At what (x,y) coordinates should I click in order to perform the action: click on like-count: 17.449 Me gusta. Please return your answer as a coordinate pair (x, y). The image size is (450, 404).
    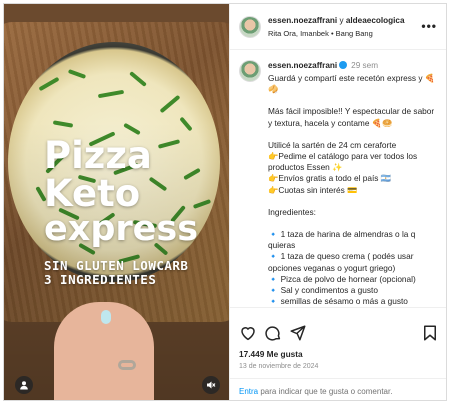
    Looking at the image, I should click on (271, 354).